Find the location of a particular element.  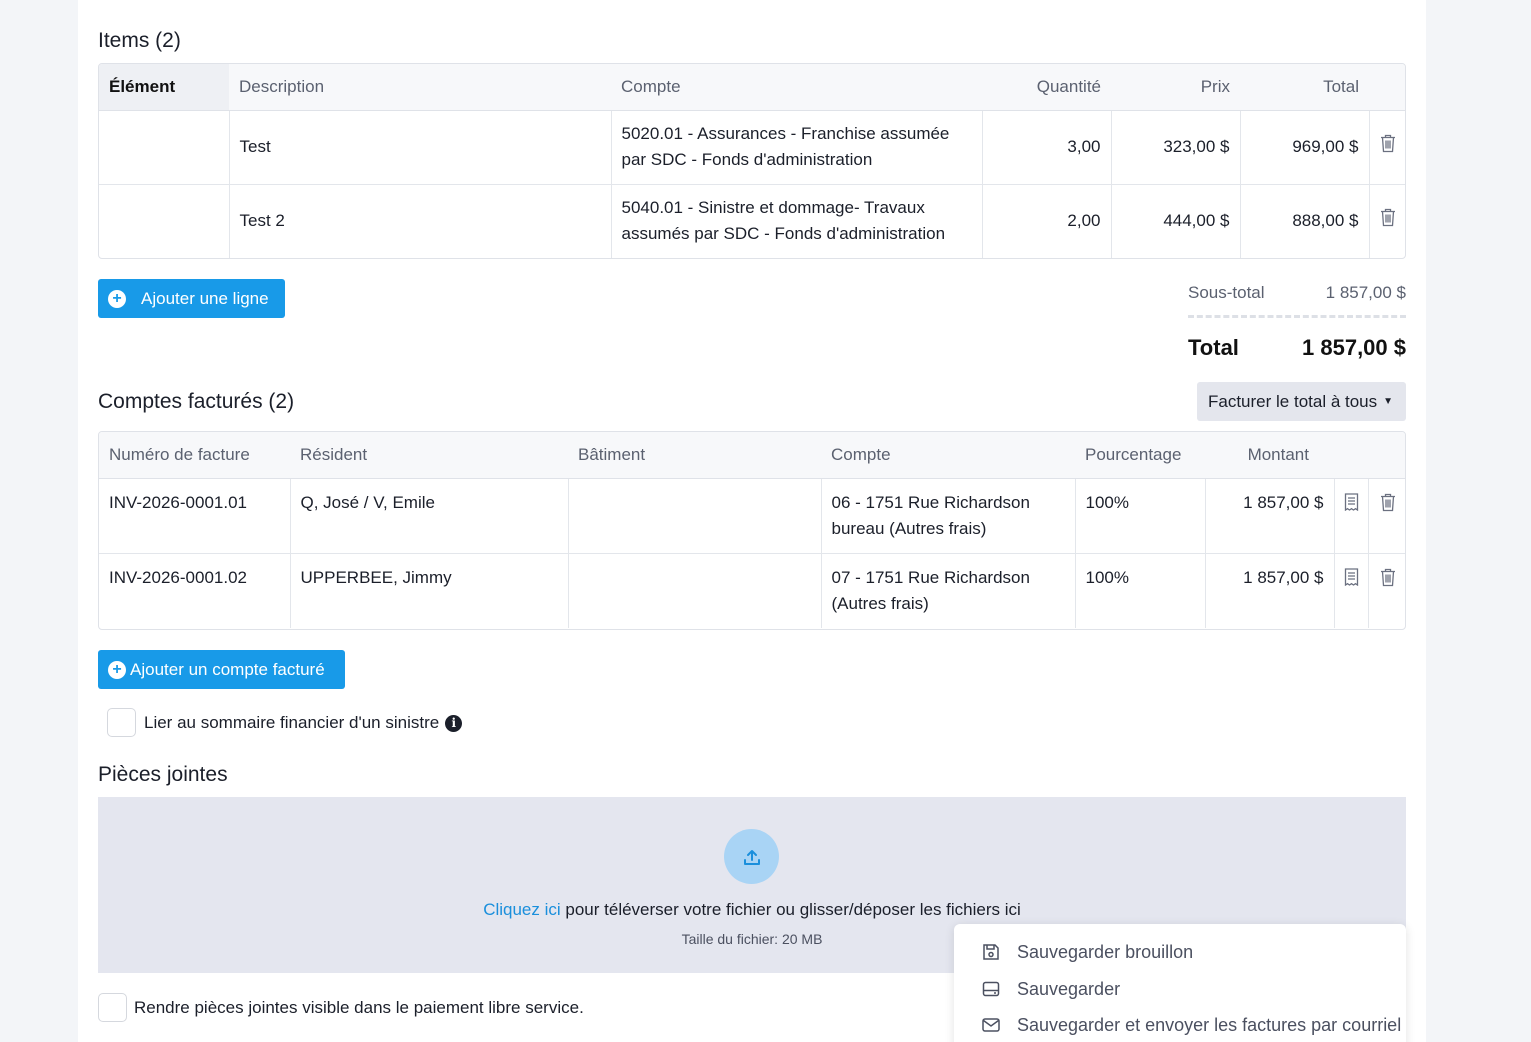

description-cell: Test 2 is located at coordinates (420, 221).